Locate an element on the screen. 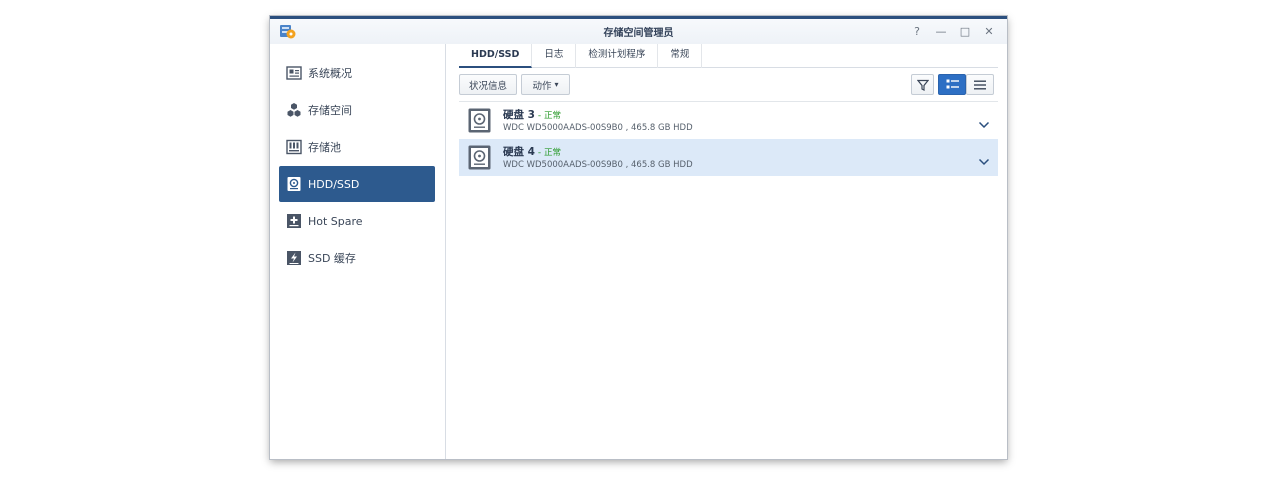  list-view-button is located at coordinates (980, 84).